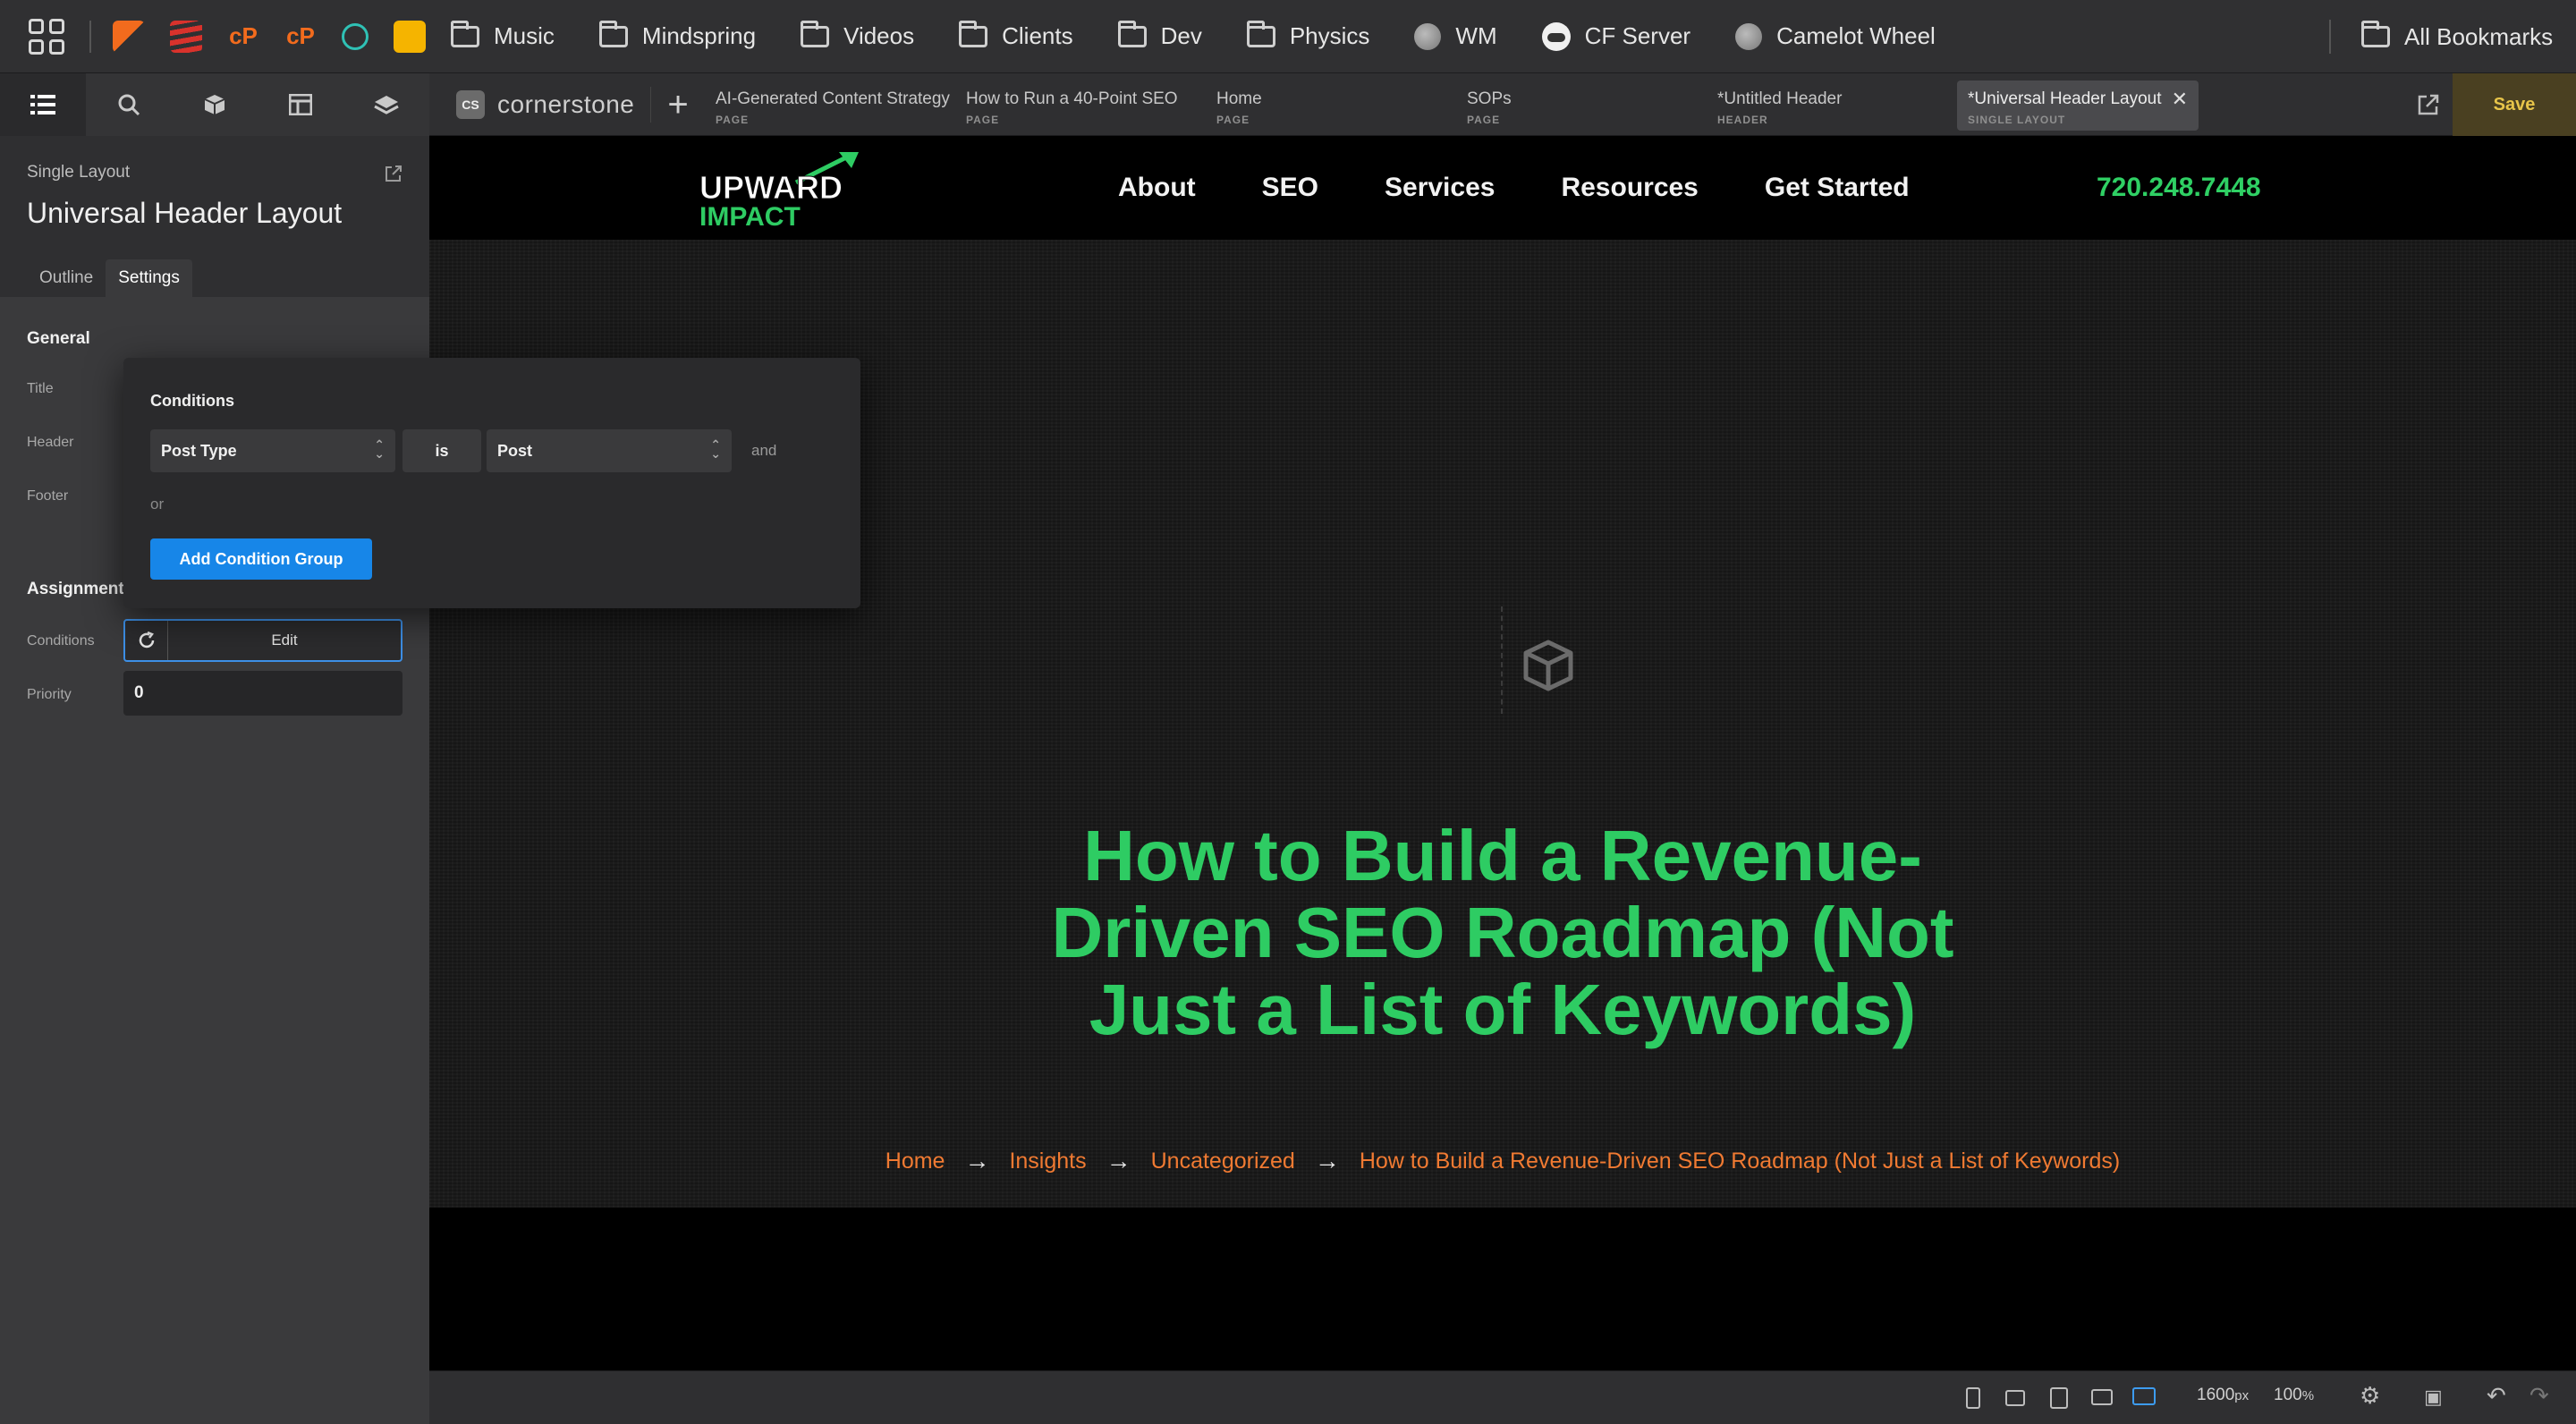 The image size is (2576, 1424). What do you see at coordinates (470, 104) in the screenshot?
I see `cornerstone-badge-icon: CS` at bounding box center [470, 104].